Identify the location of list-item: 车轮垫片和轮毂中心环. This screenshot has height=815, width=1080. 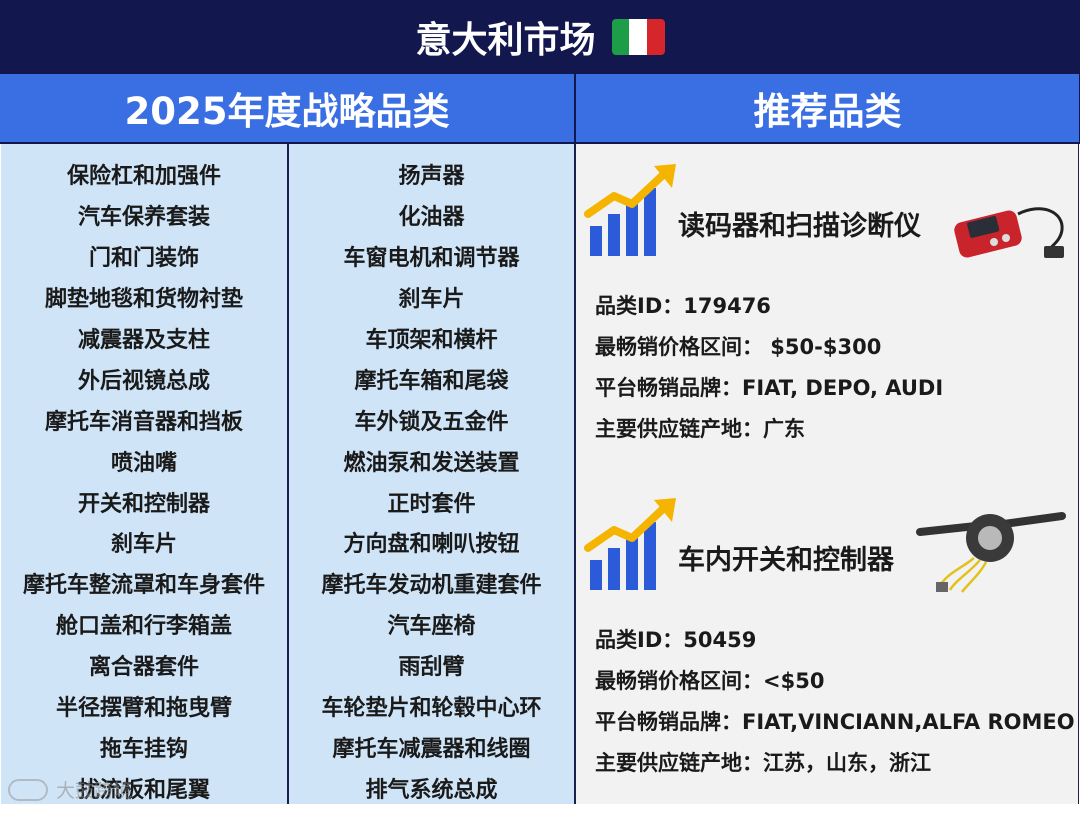
(431, 709).